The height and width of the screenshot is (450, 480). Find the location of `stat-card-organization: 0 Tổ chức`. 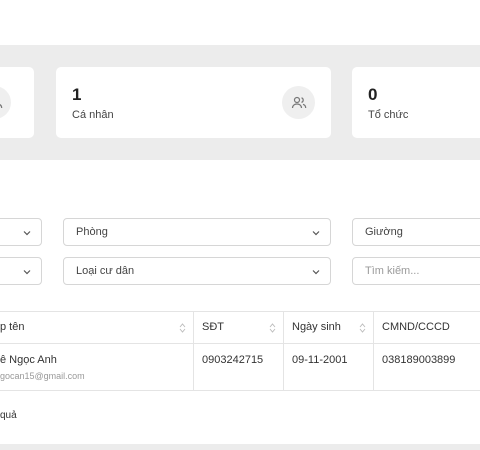

stat-card-organization: 0 Tổ chức is located at coordinates (416, 102).